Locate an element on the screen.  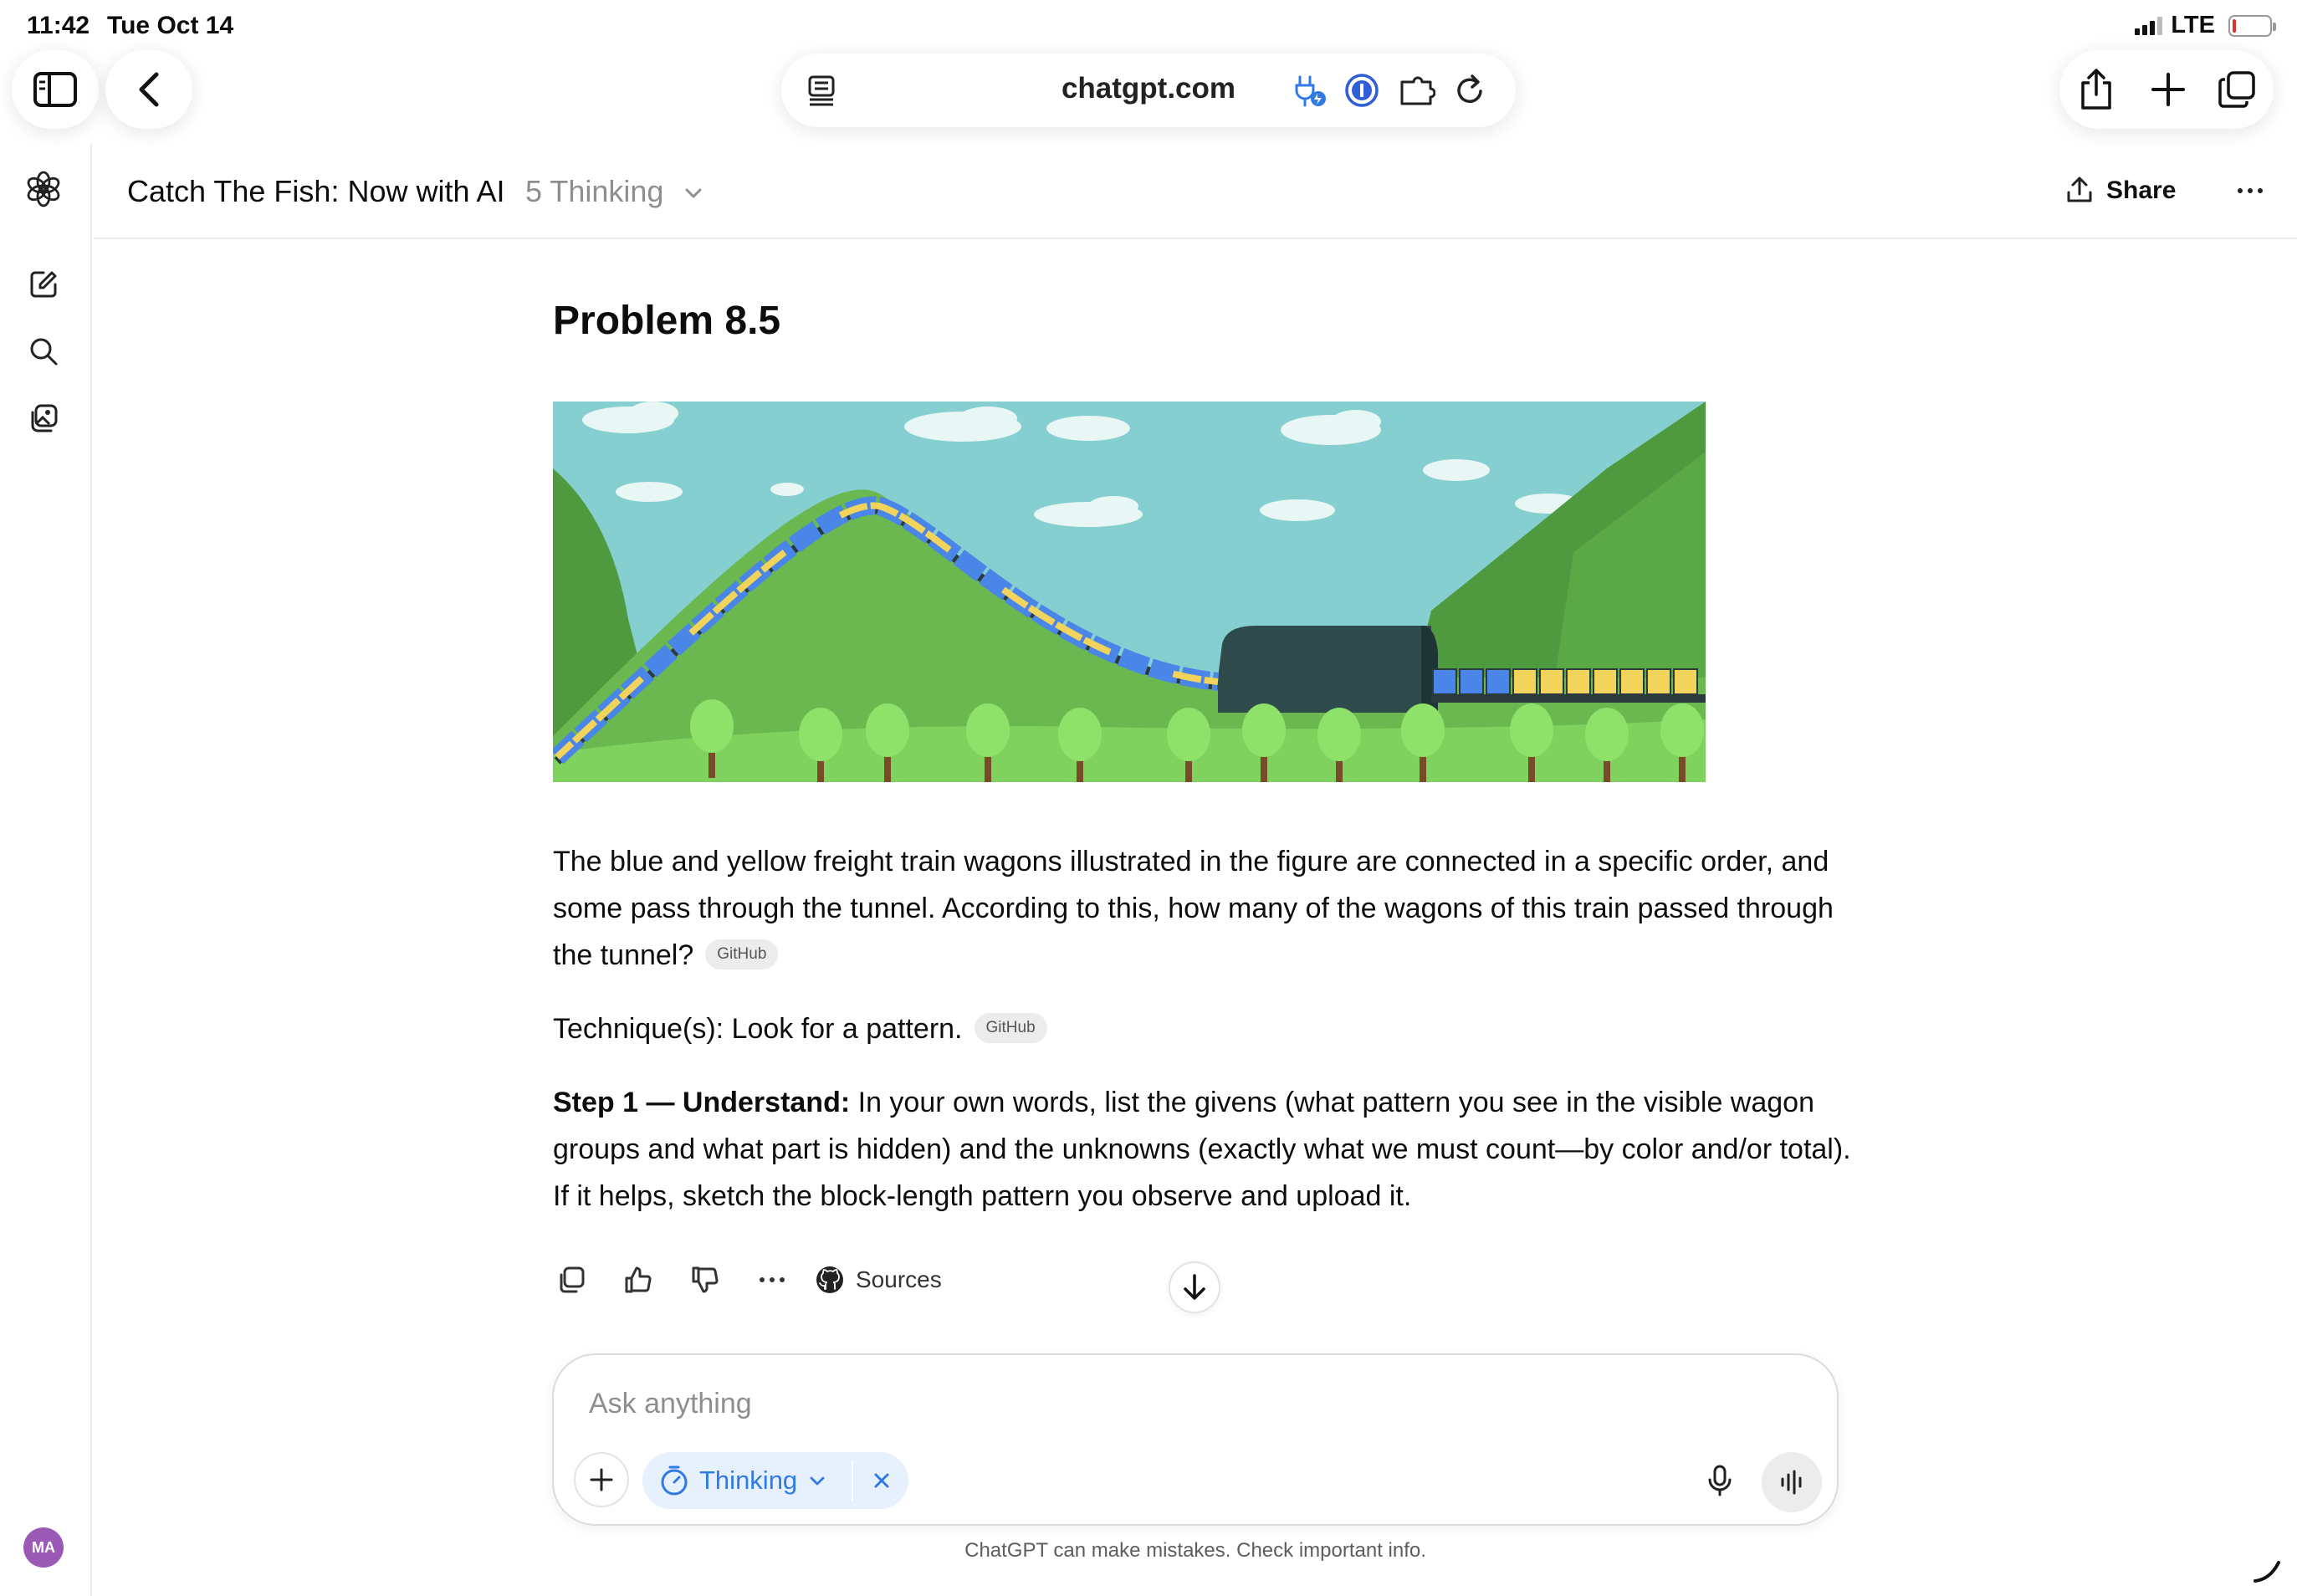
tabs-icon is located at coordinates (2236, 90).